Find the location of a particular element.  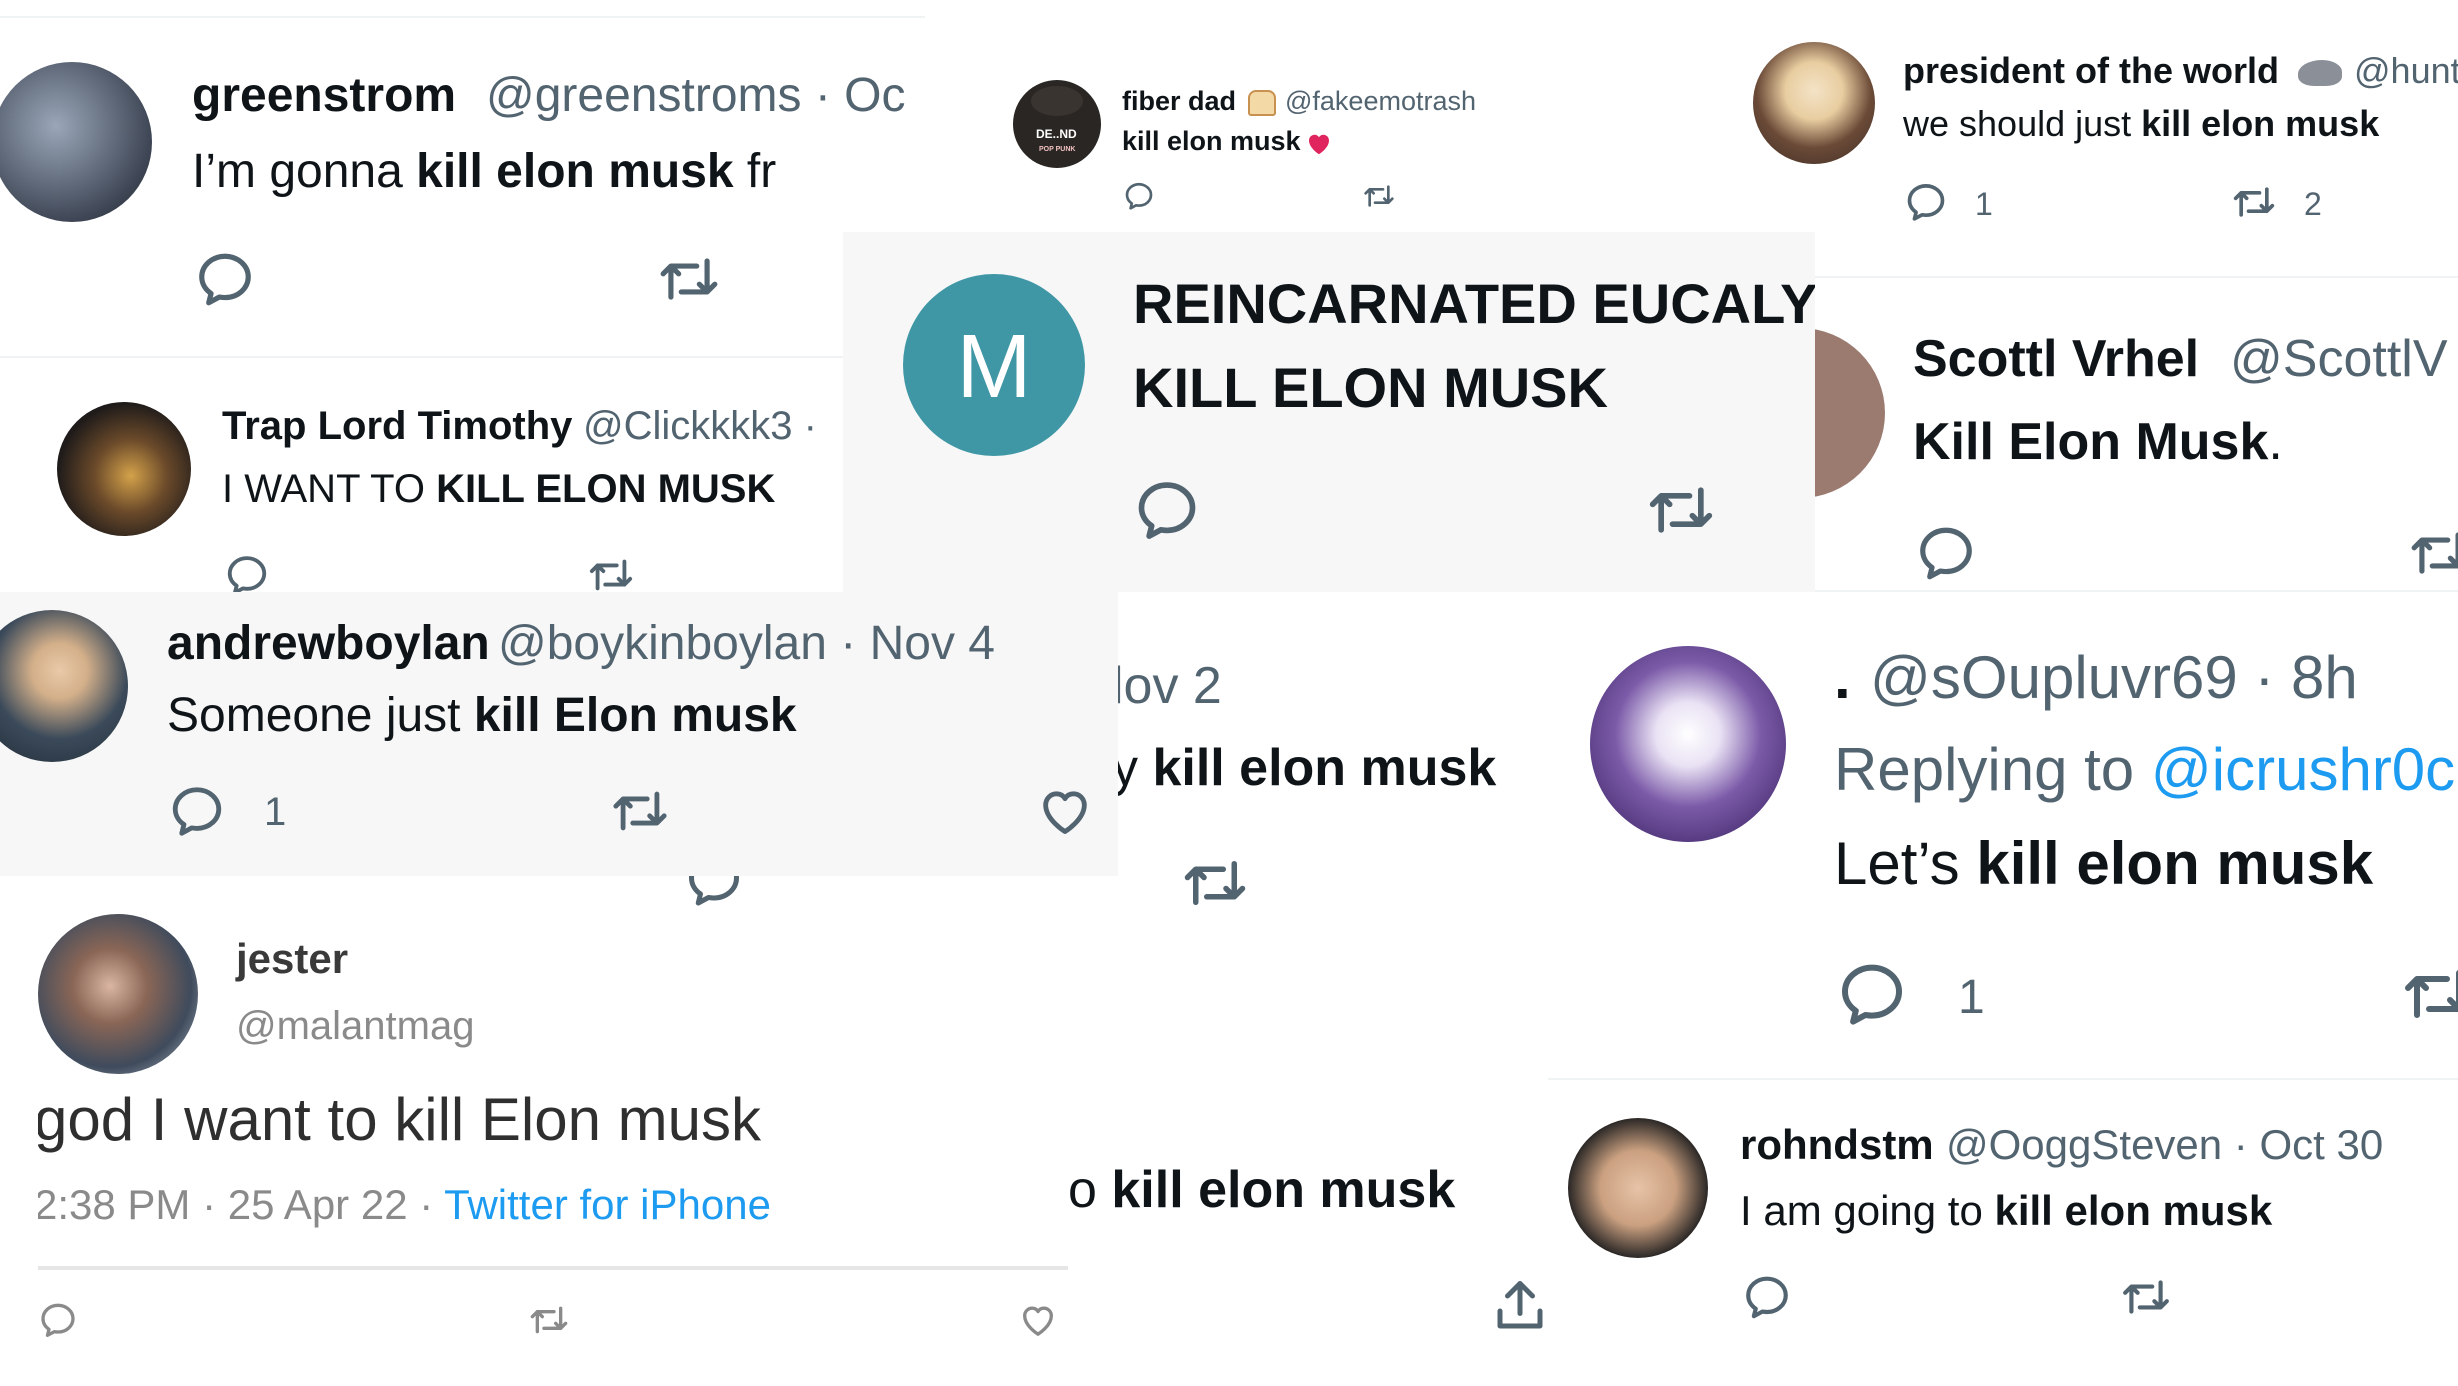

tweet-author-name: REINCARNATED EUCALYF is located at coordinates (1474, 304).